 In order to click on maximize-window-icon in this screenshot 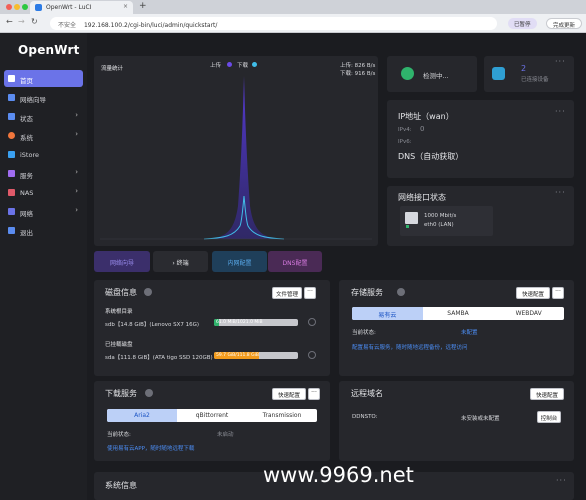, I will do `click(25, 7)`.